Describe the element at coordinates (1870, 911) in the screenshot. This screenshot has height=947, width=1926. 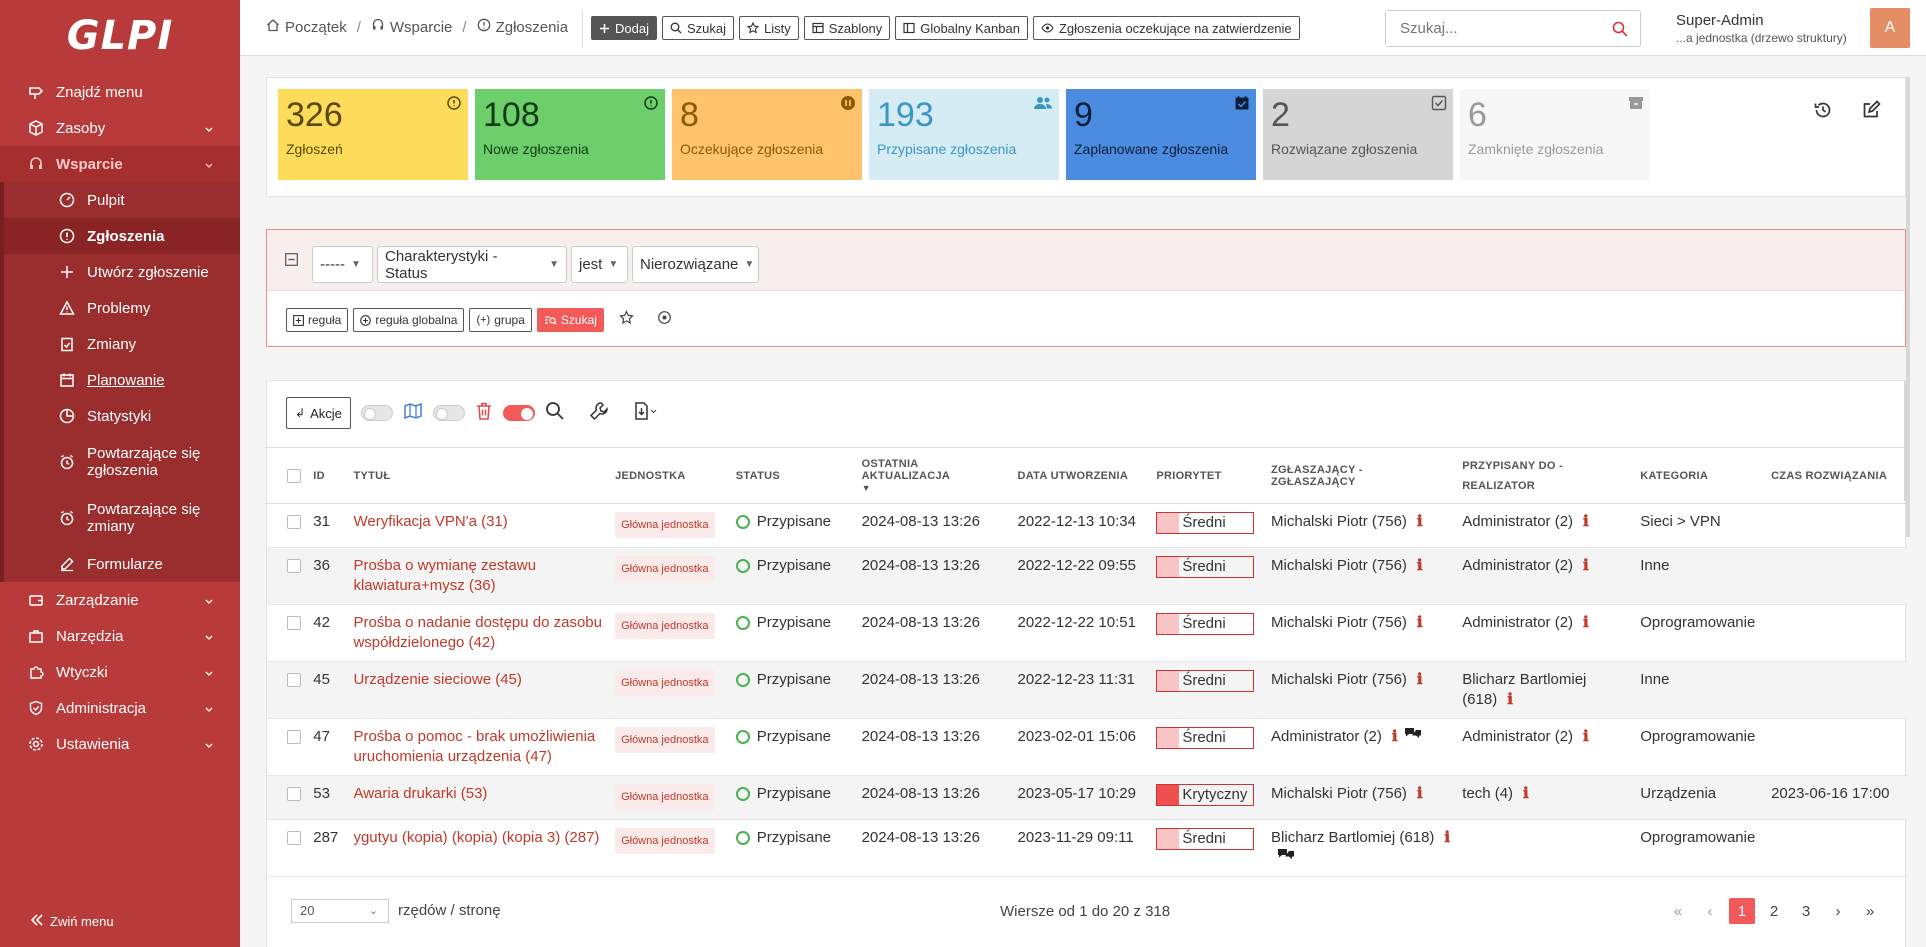
I see `last-page-icon: »` at that location.